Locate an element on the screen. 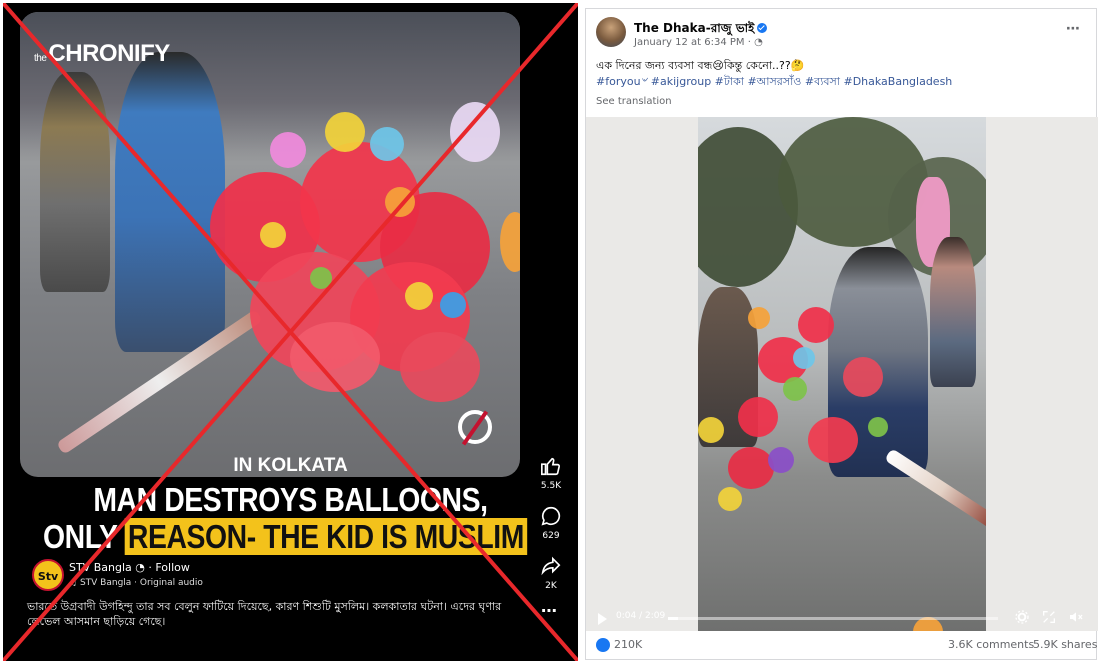 The width and height of the screenshot is (1100, 664). headline-line2-start: ONLY is located at coordinates (84, 536).